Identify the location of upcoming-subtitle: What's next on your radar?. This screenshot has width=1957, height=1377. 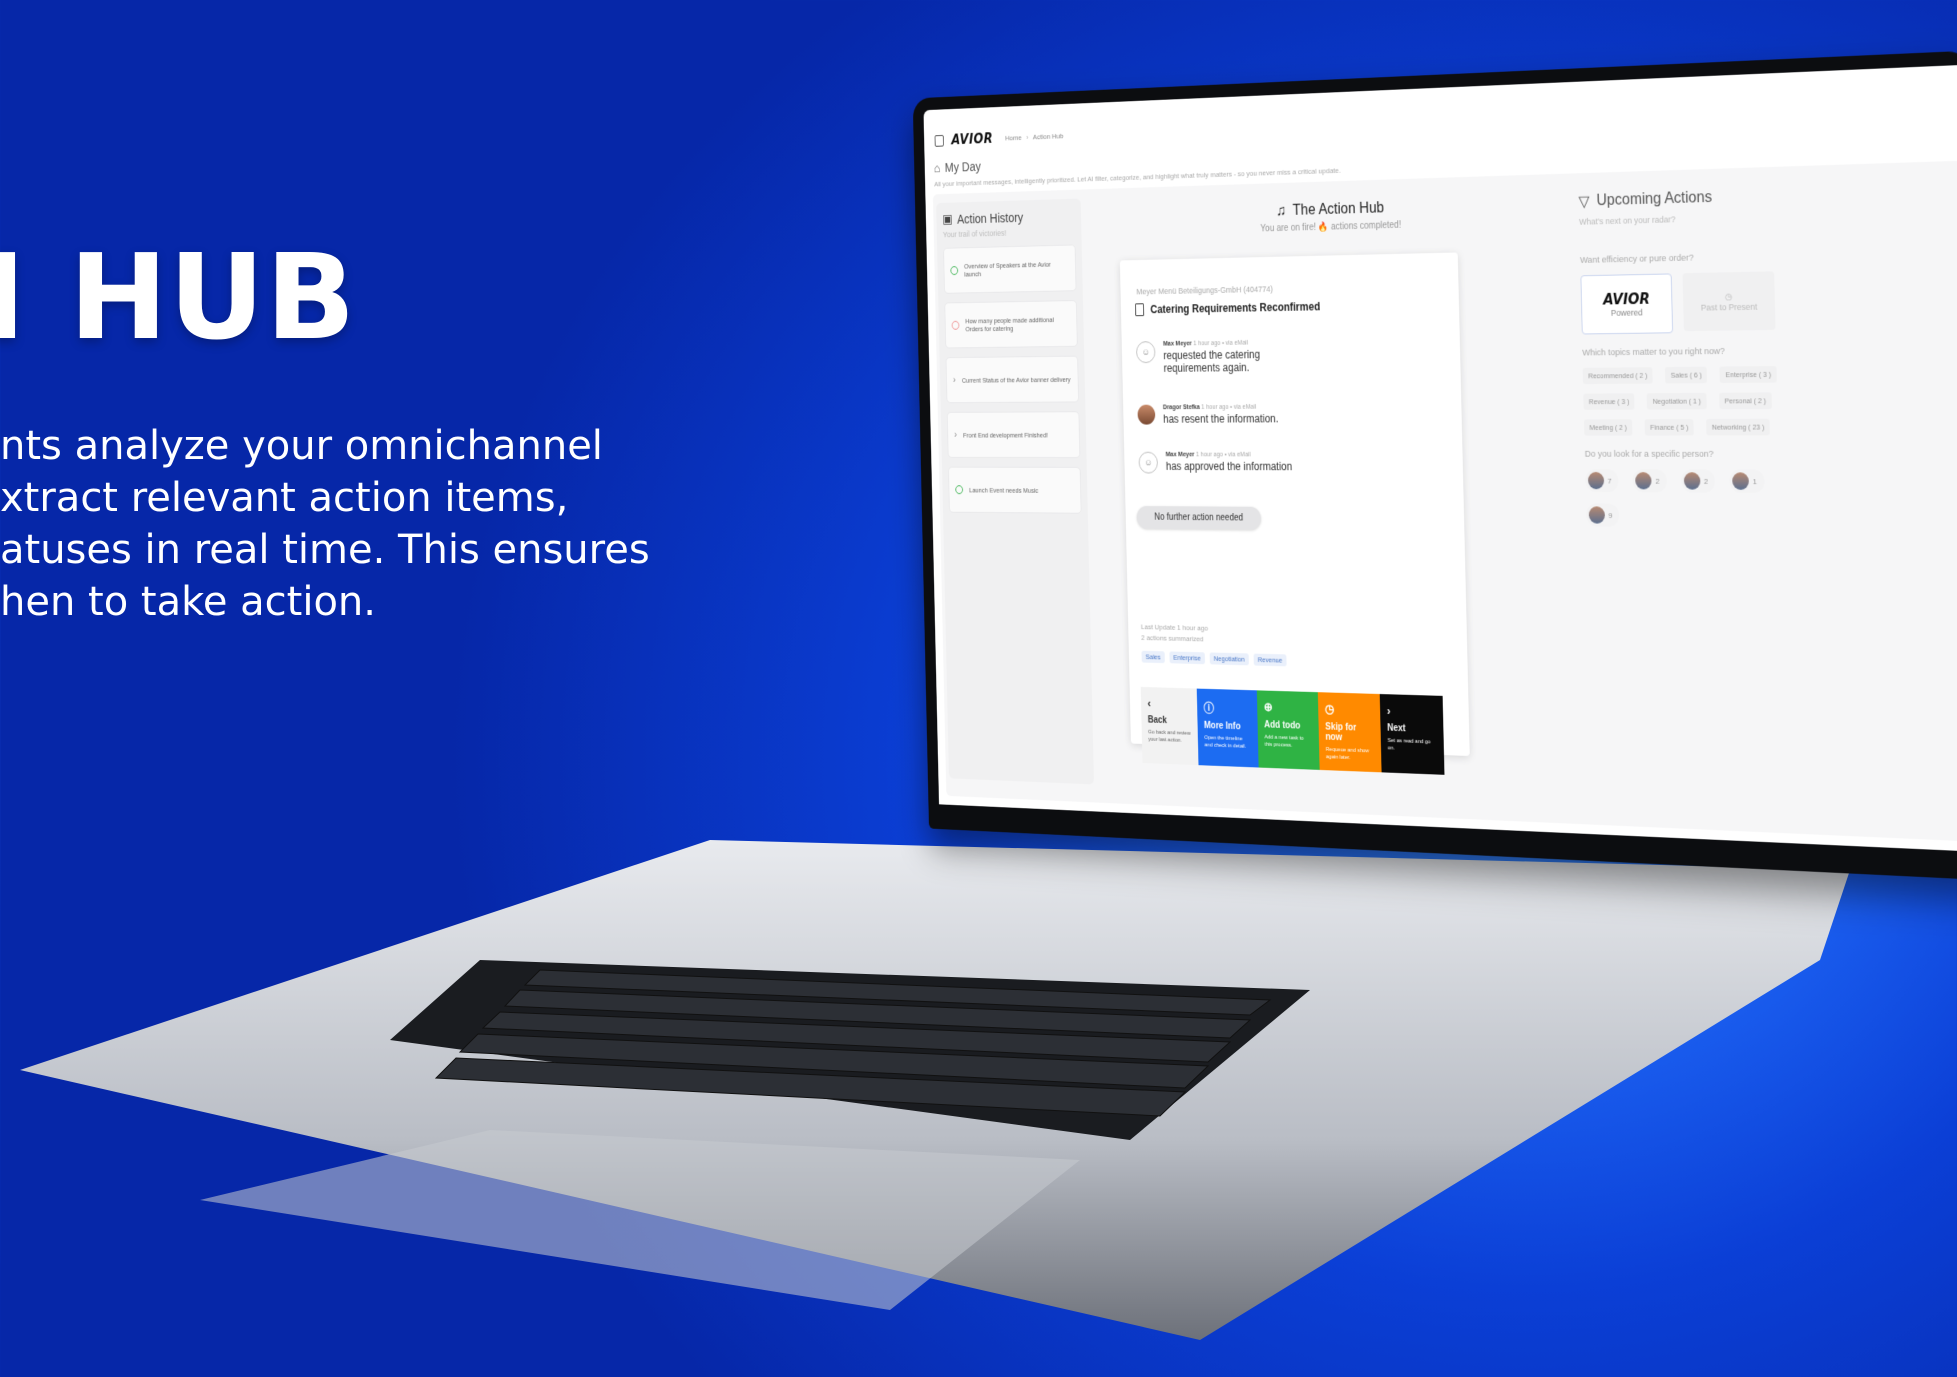
(1627, 220).